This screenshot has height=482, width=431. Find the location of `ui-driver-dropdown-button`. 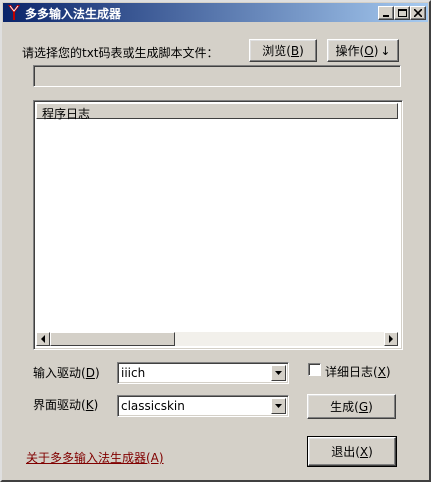

ui-driver-dropdown-button is located at coordinates (278, 406).